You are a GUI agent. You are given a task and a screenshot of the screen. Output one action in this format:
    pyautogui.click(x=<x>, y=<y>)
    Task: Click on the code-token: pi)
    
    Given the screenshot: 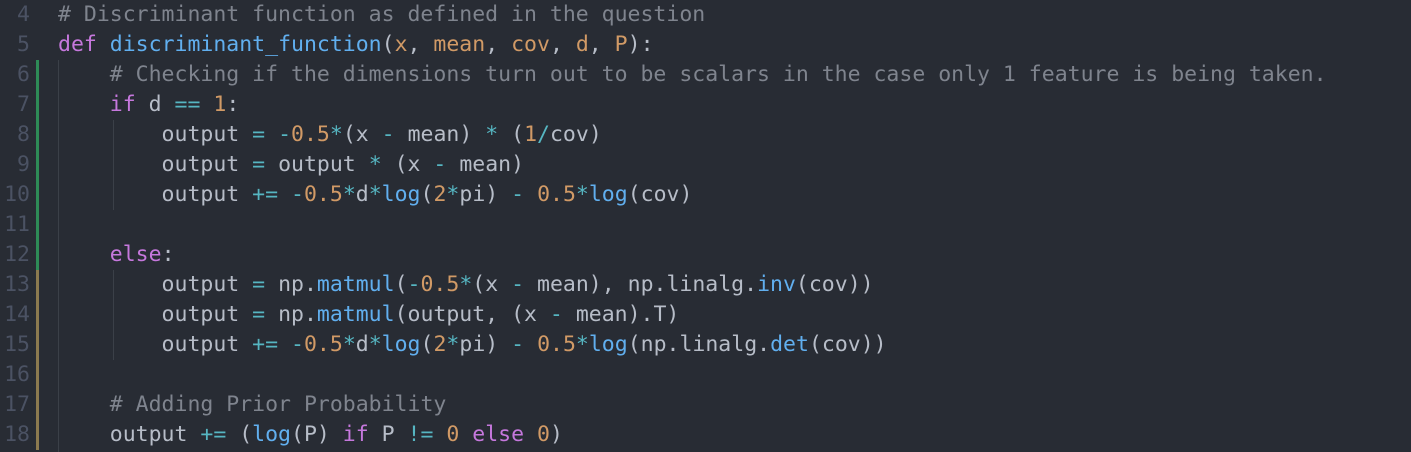 What is the action you would take?
    pyautogui.click(x=485, y=194)
    